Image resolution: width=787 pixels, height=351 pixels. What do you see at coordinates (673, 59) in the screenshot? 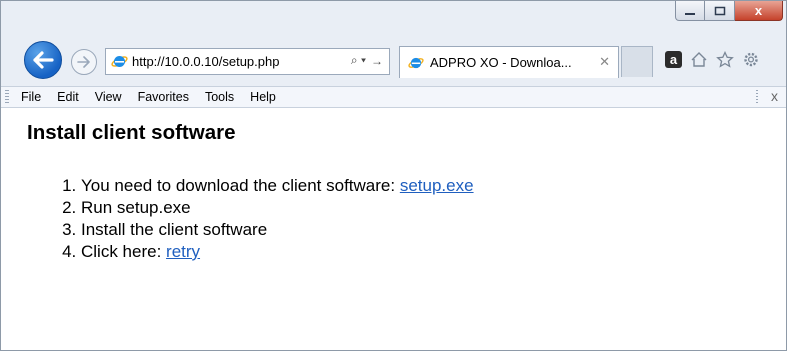
I see `amazon-icon: a` at bounding box center [673, 59].